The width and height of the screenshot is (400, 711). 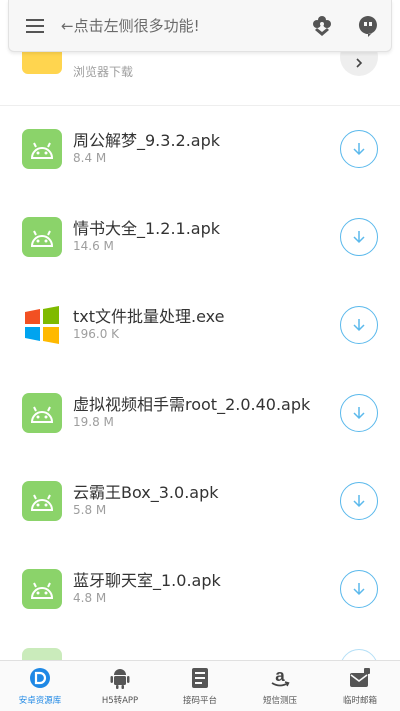 What do you see at coordinates (147, 580) in the screenshot?
I see `file-name: 蓝牙聊天室_1.0.apk` at bounding box center [147, 580].